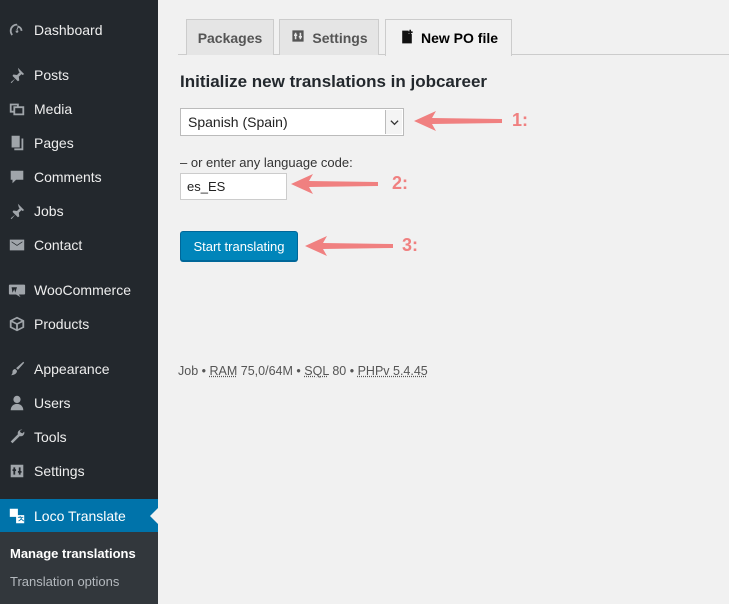 This screenshot has width=729, height=604. I want to click on annotation-arrows, so click(396, 183).